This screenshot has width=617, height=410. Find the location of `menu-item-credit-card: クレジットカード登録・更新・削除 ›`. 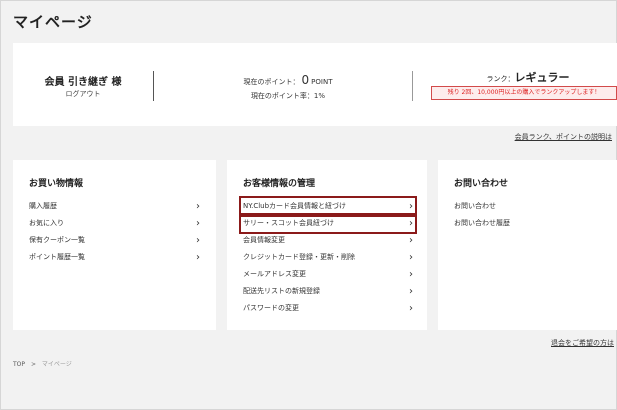

menu-item-credit-card: クレジットカード登録・更新・削除 › is located at coordinates (329, 257).